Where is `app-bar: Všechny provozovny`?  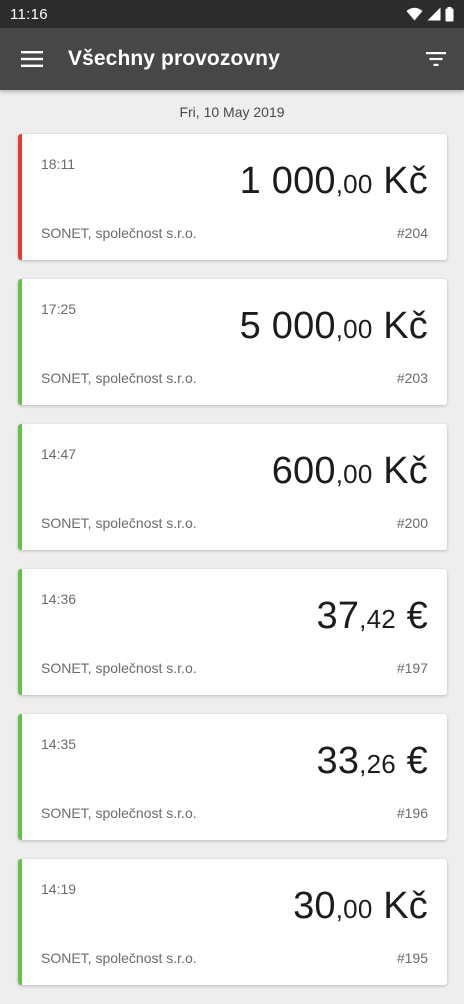 app-bar: Všechny provozovny is located at coordinates (232, 59).